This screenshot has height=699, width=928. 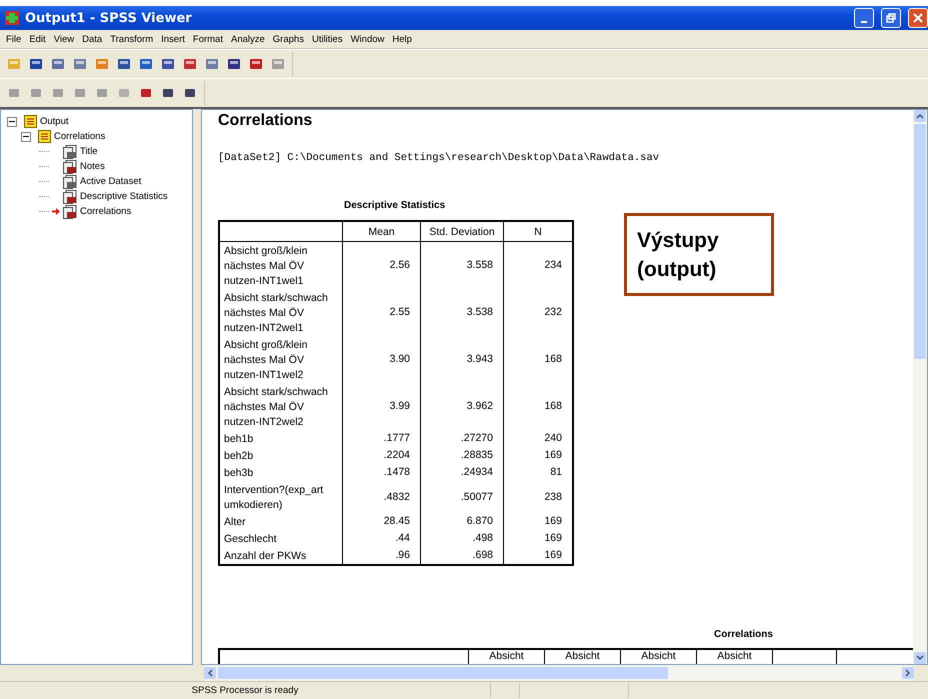 What do you see at coordinates (395, 205) in the screenshot?
I see `table-title: Descriptive Statistics` at bounding box center [395, 205].